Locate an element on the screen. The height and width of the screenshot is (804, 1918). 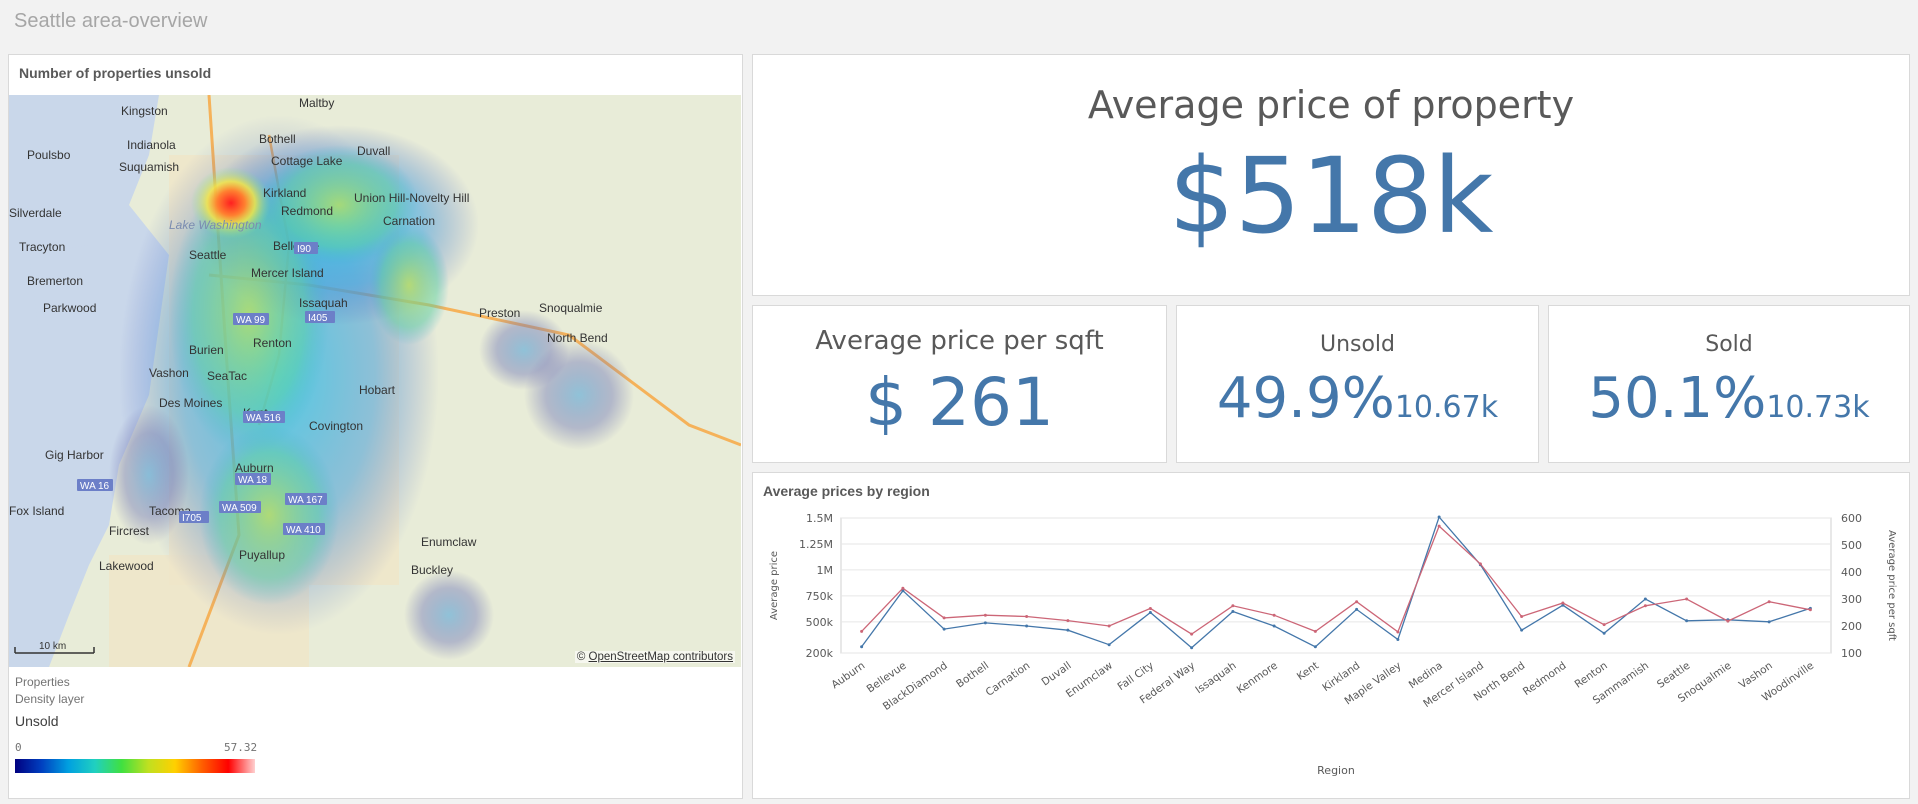
map-place-label: Kirkland is located at coordinates (284, 193).